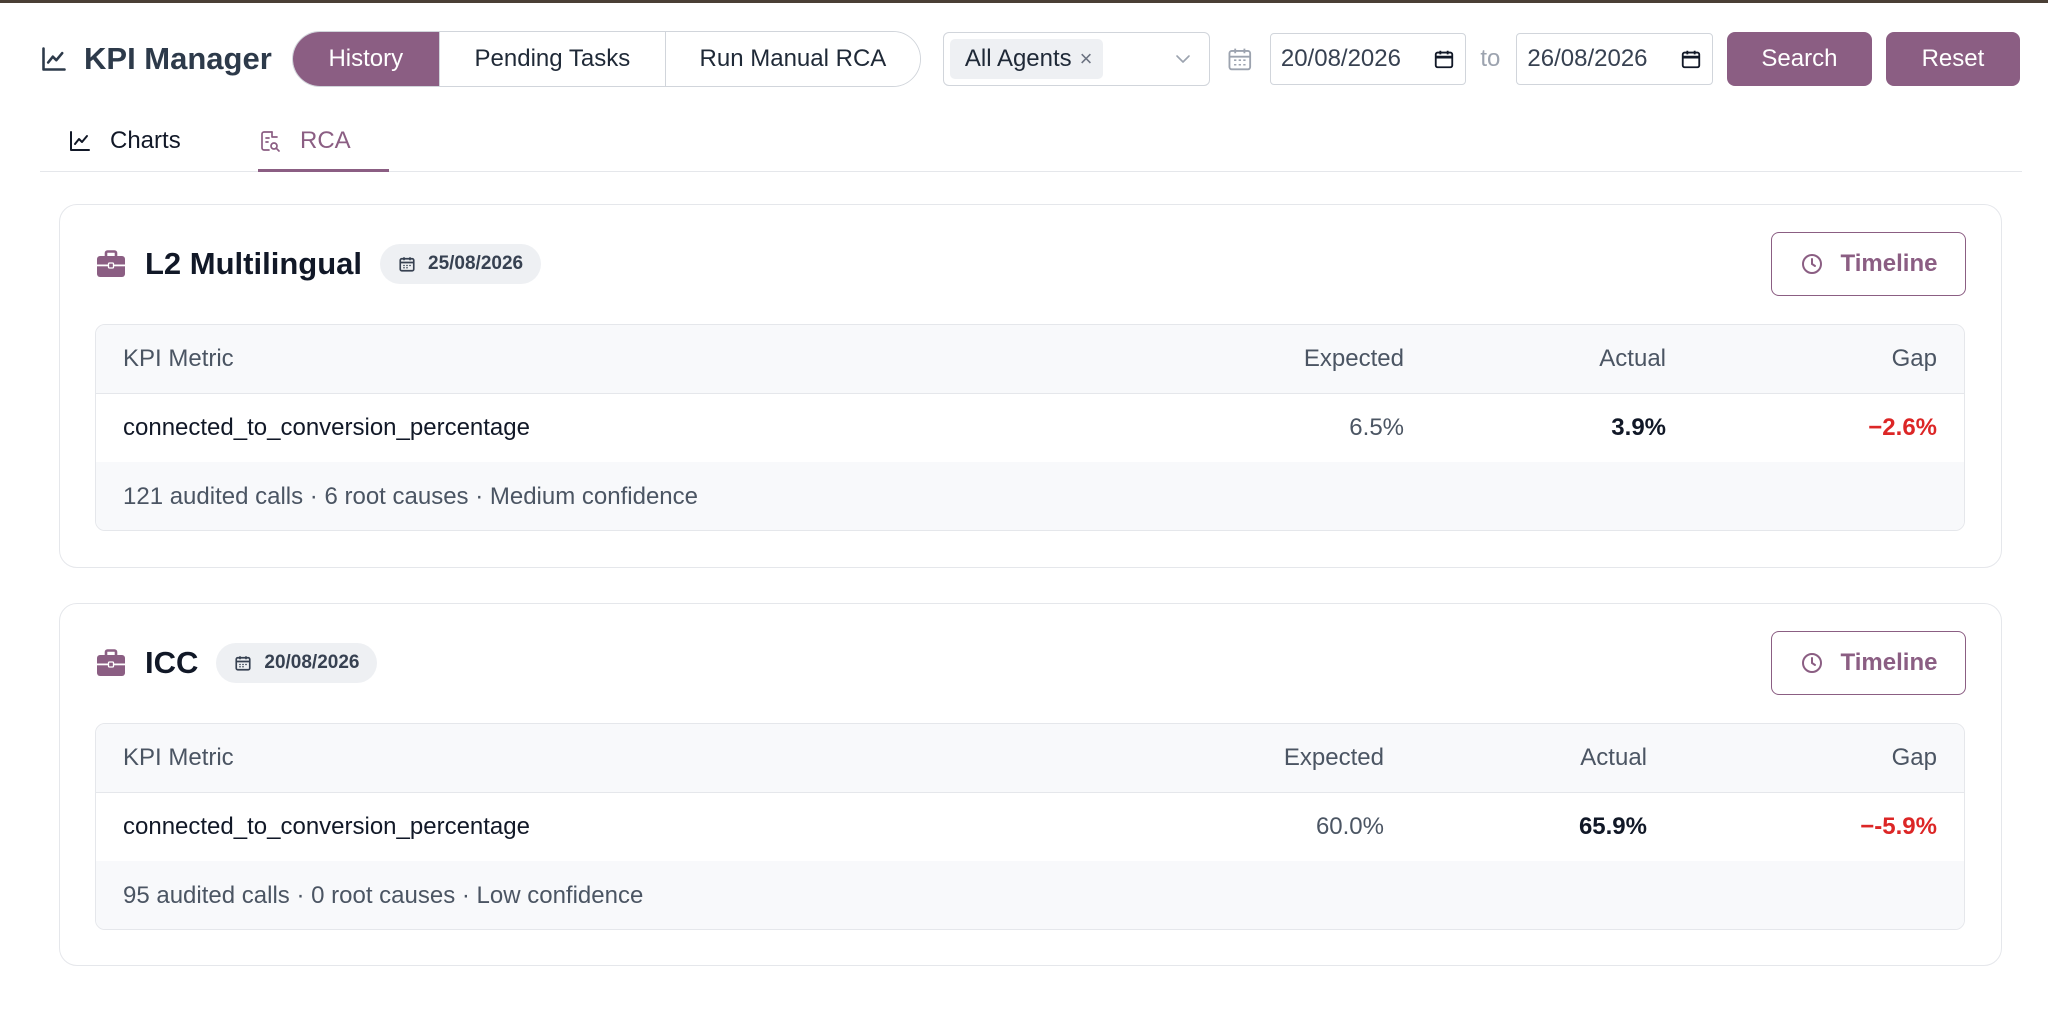 This screenshot has height=1023, width=2048. I want to click on date-to-value: 26/08/2026, so click(1587, 58).